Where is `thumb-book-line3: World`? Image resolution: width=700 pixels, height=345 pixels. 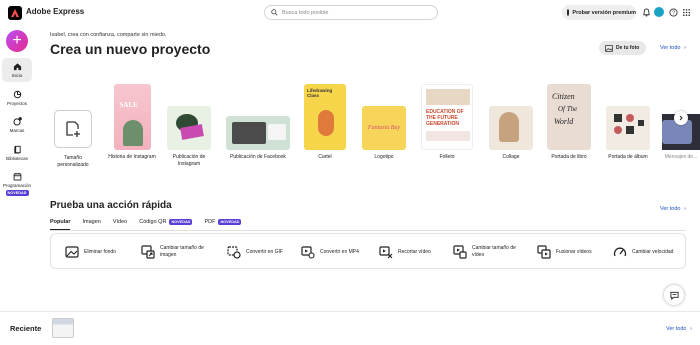 thumb-book-line3: World is located at coordinates (564, 121).